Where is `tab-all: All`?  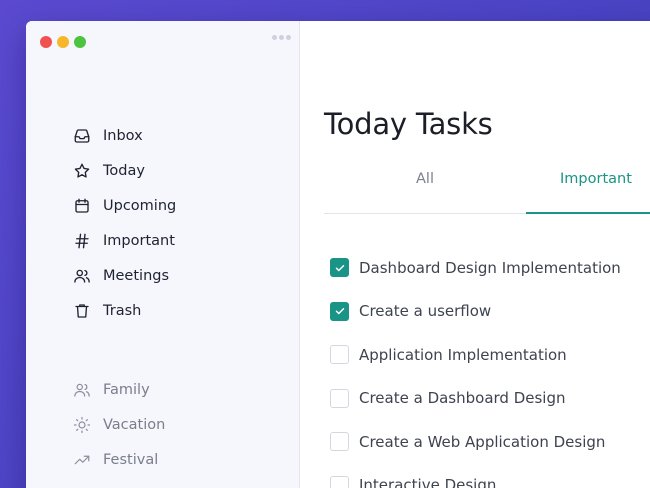 tab-all: All is located at coordinates (425, 179).